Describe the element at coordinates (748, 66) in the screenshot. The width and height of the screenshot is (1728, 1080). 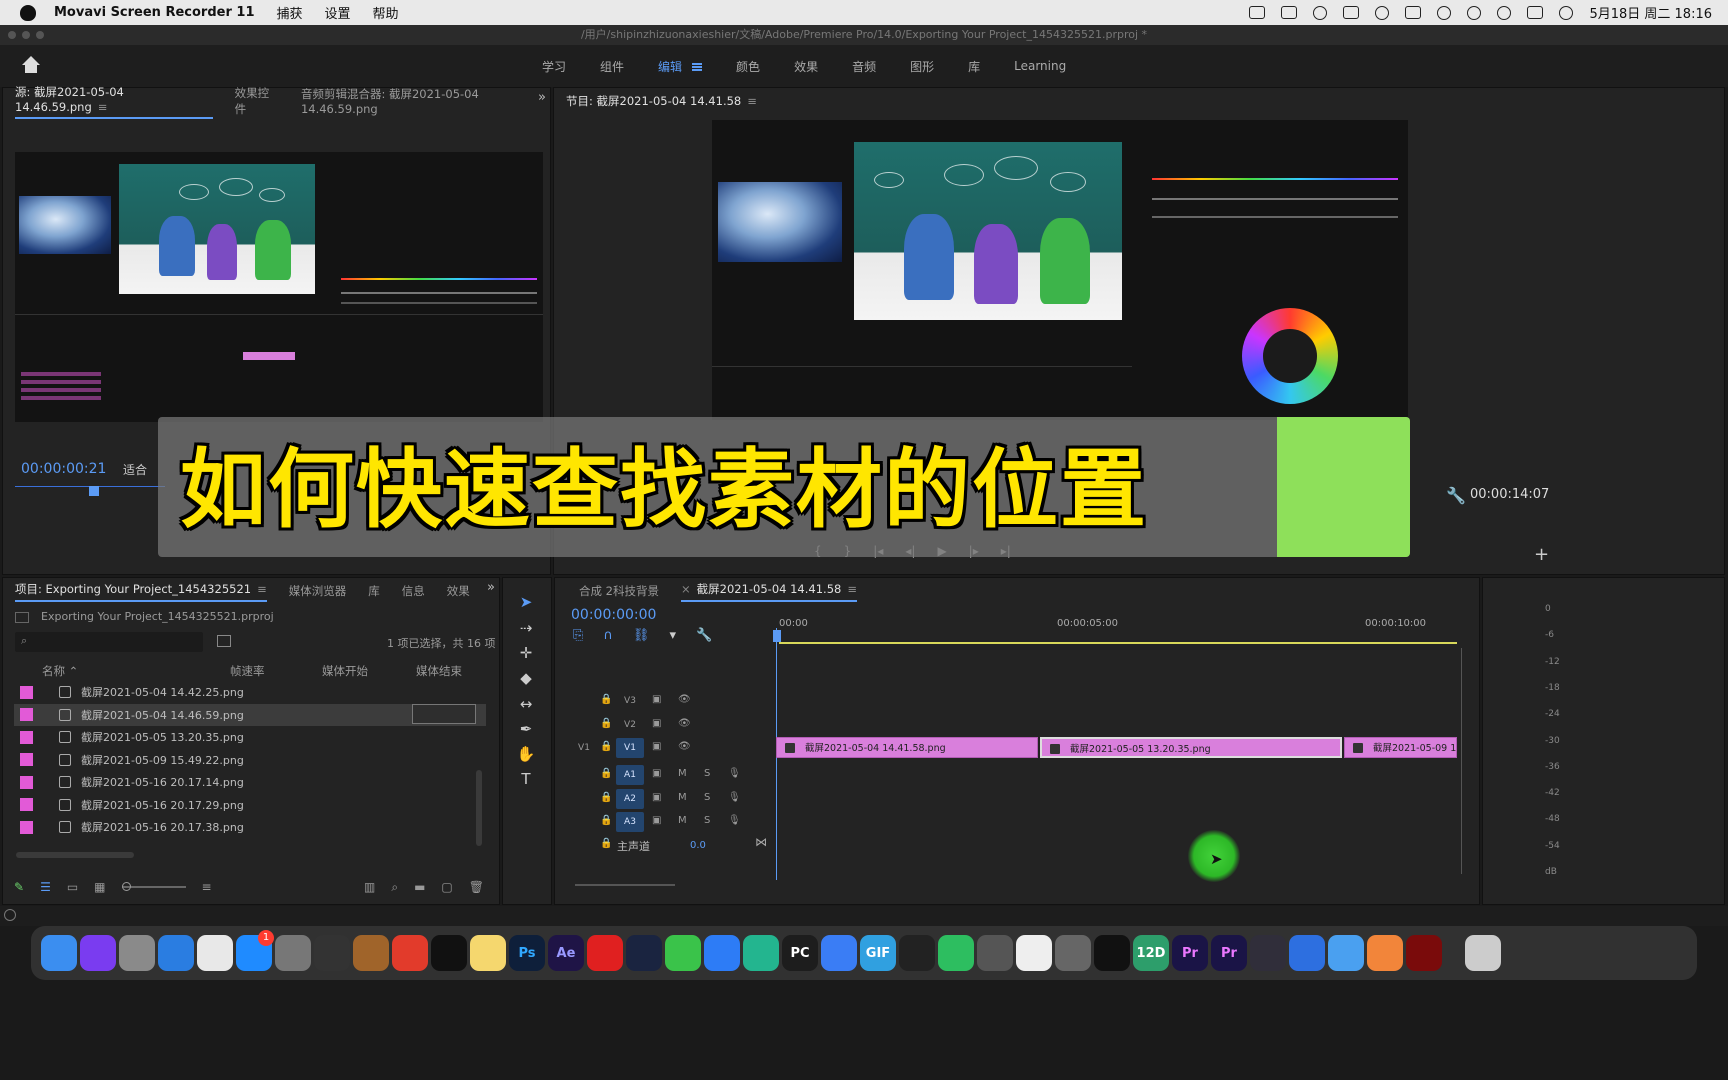
I see `workspace-color: 颜色` at that location.